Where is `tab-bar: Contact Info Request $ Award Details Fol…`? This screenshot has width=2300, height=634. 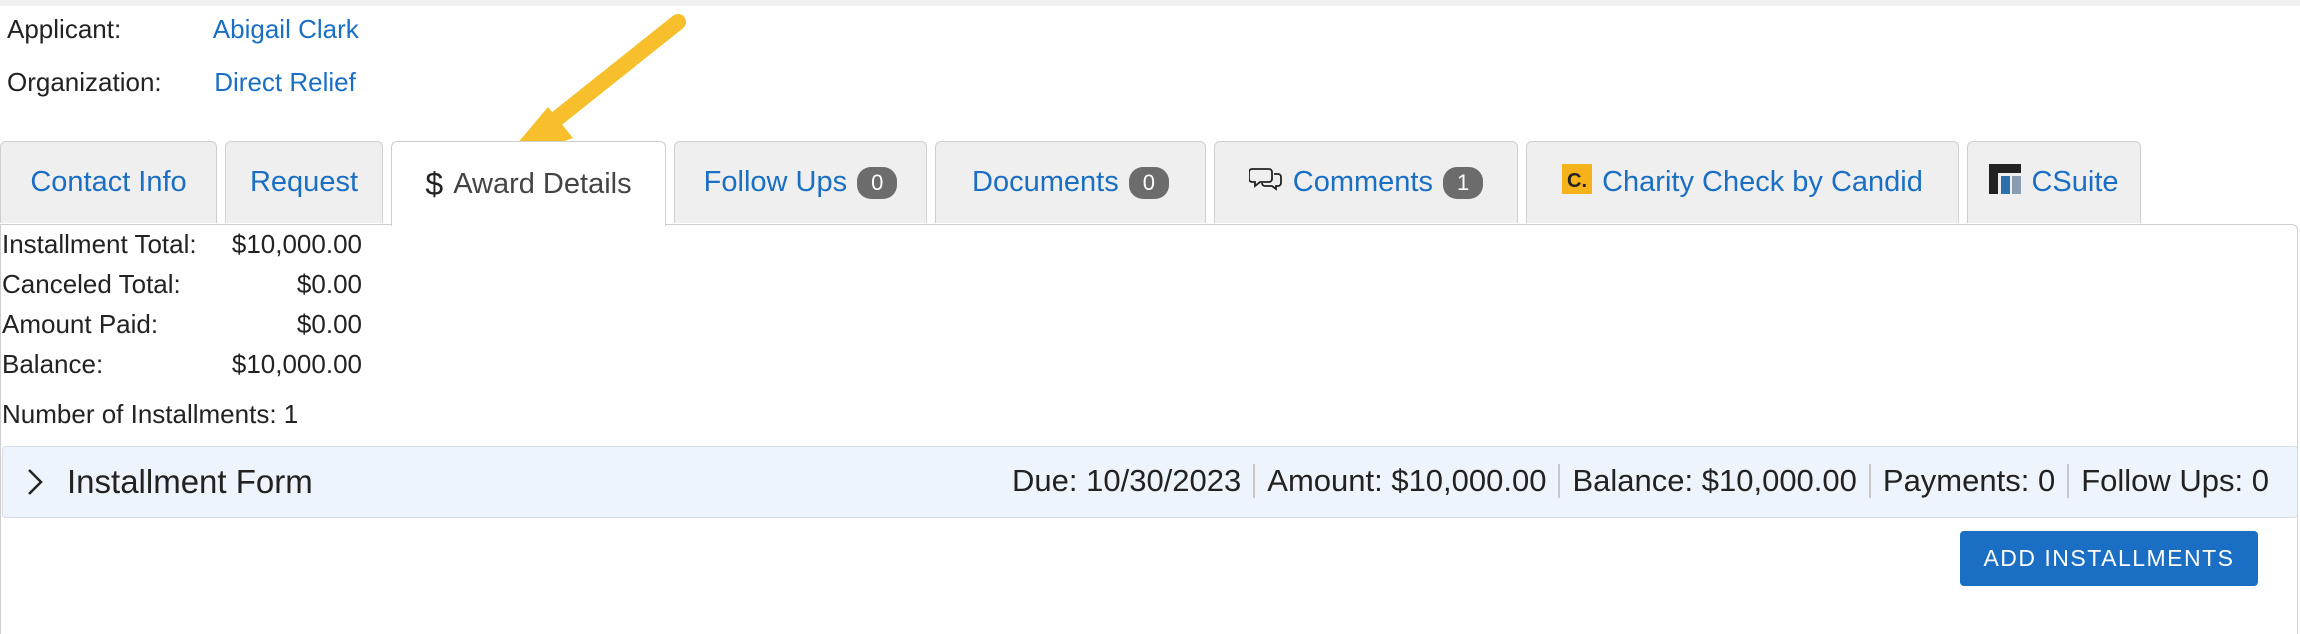
tab-bar: Contact Info Request $ Award Details Fol… is located at coordinates (1150, 183).